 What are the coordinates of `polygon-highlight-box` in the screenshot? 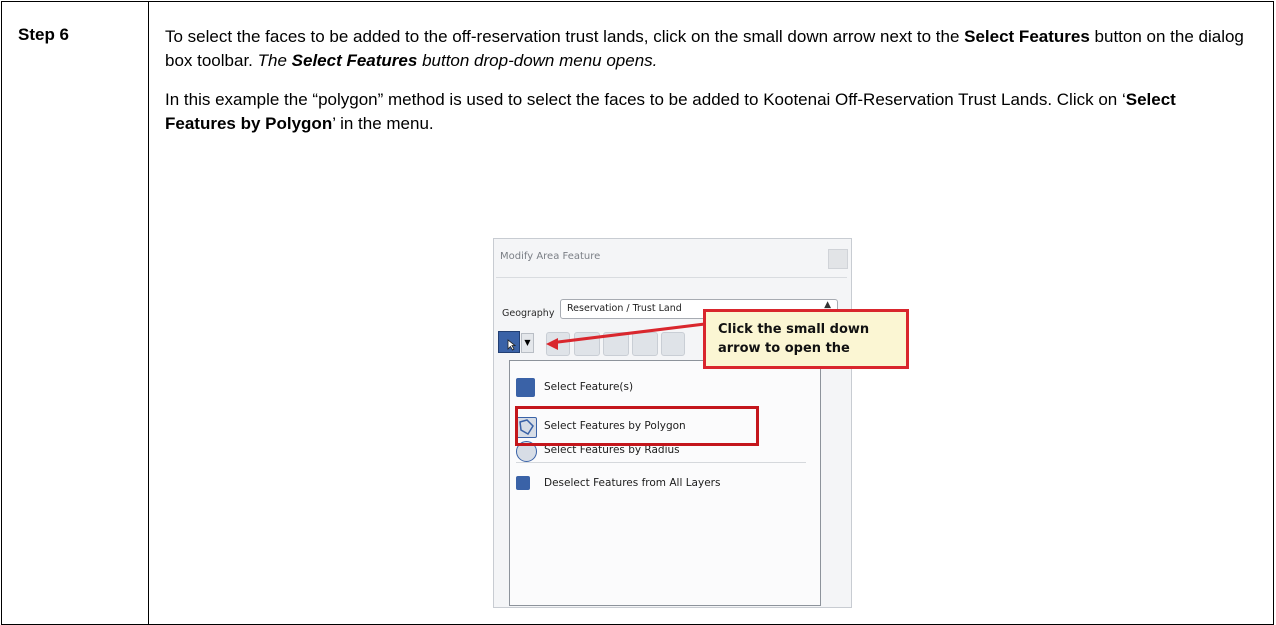 It's located at (637, 426).